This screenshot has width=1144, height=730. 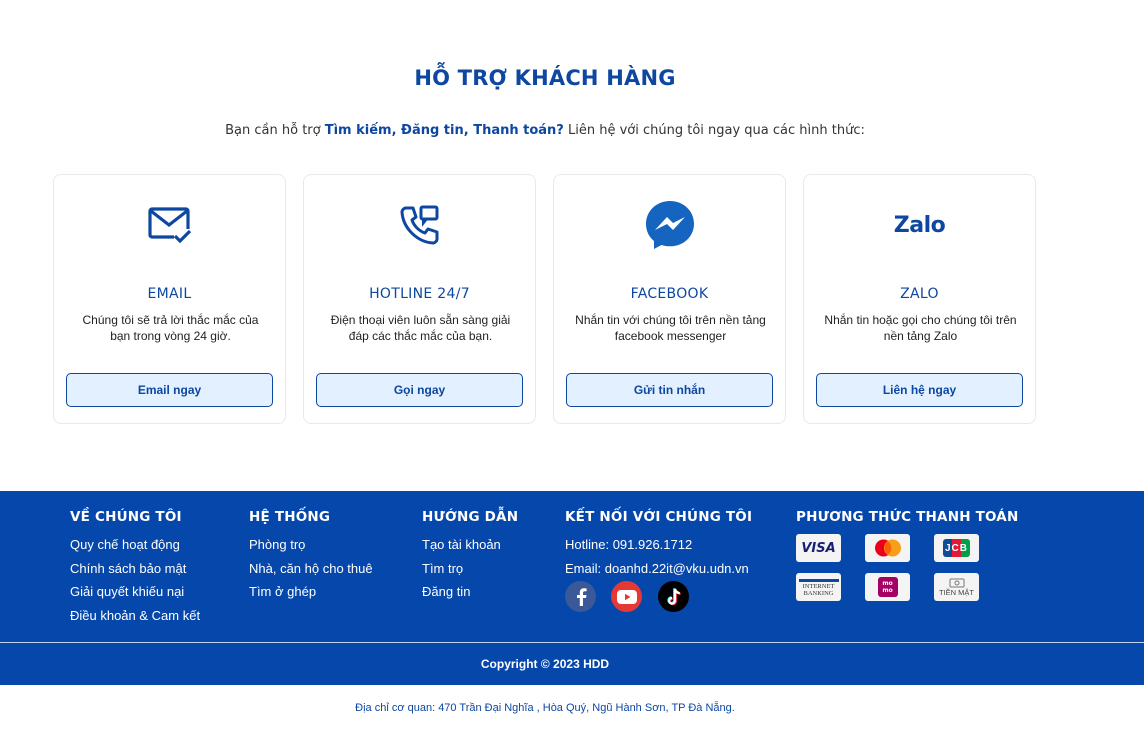 What do you see at coordinates (572, 642) in the screenshot?
I see `footer-divider` at bounding box center [572, 642].